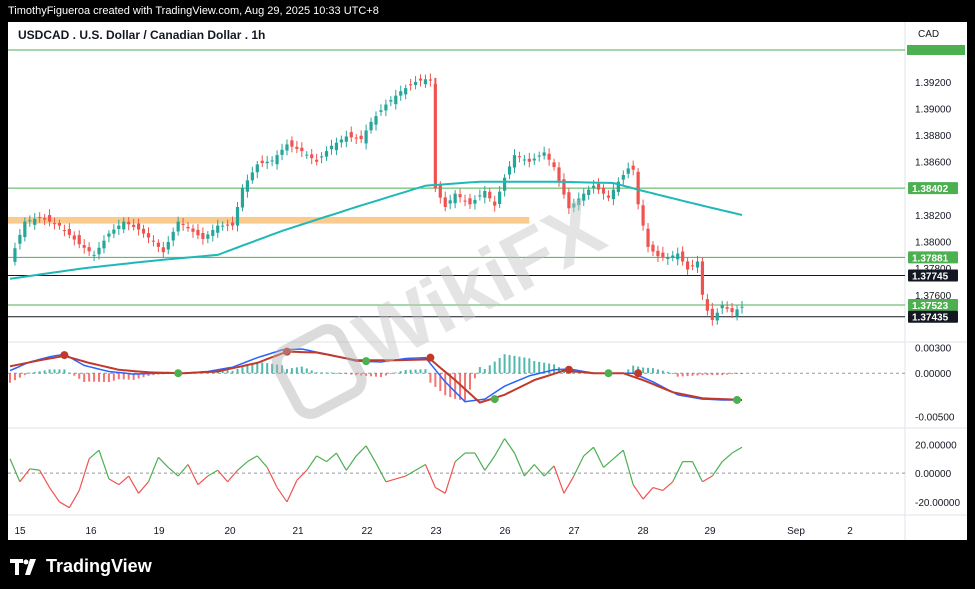  Describe the element at coordinates (930, 306) in the screenshot. I see `price-label-text: 1.37523` at that location.